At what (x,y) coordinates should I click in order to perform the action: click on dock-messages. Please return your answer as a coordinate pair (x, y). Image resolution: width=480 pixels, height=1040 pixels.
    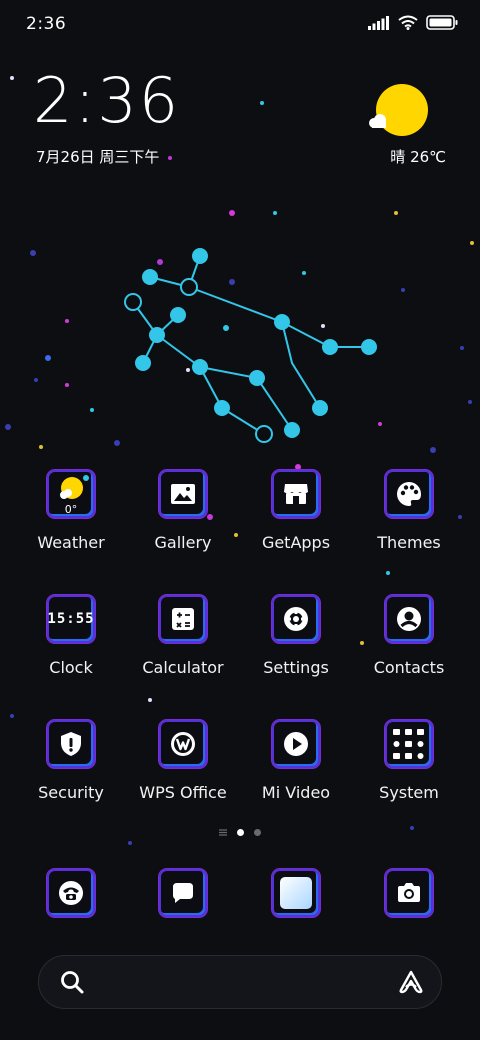
    Looking at the image, I should click on (183, 893).